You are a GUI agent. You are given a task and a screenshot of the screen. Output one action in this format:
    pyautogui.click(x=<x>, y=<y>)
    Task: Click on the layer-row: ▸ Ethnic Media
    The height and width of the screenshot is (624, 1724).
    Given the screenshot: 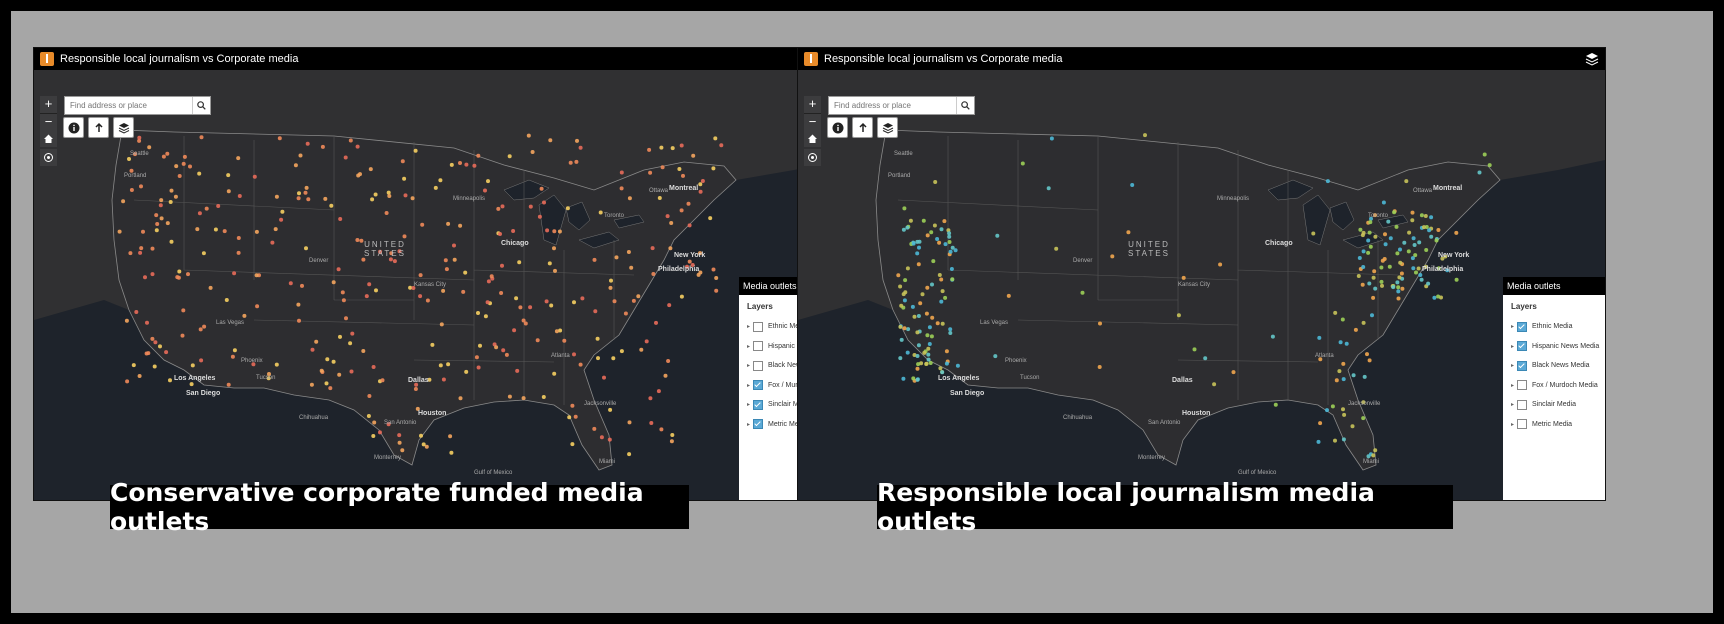 What is the action you would take?
    pyautogui.click(x=1554, y=327)
    